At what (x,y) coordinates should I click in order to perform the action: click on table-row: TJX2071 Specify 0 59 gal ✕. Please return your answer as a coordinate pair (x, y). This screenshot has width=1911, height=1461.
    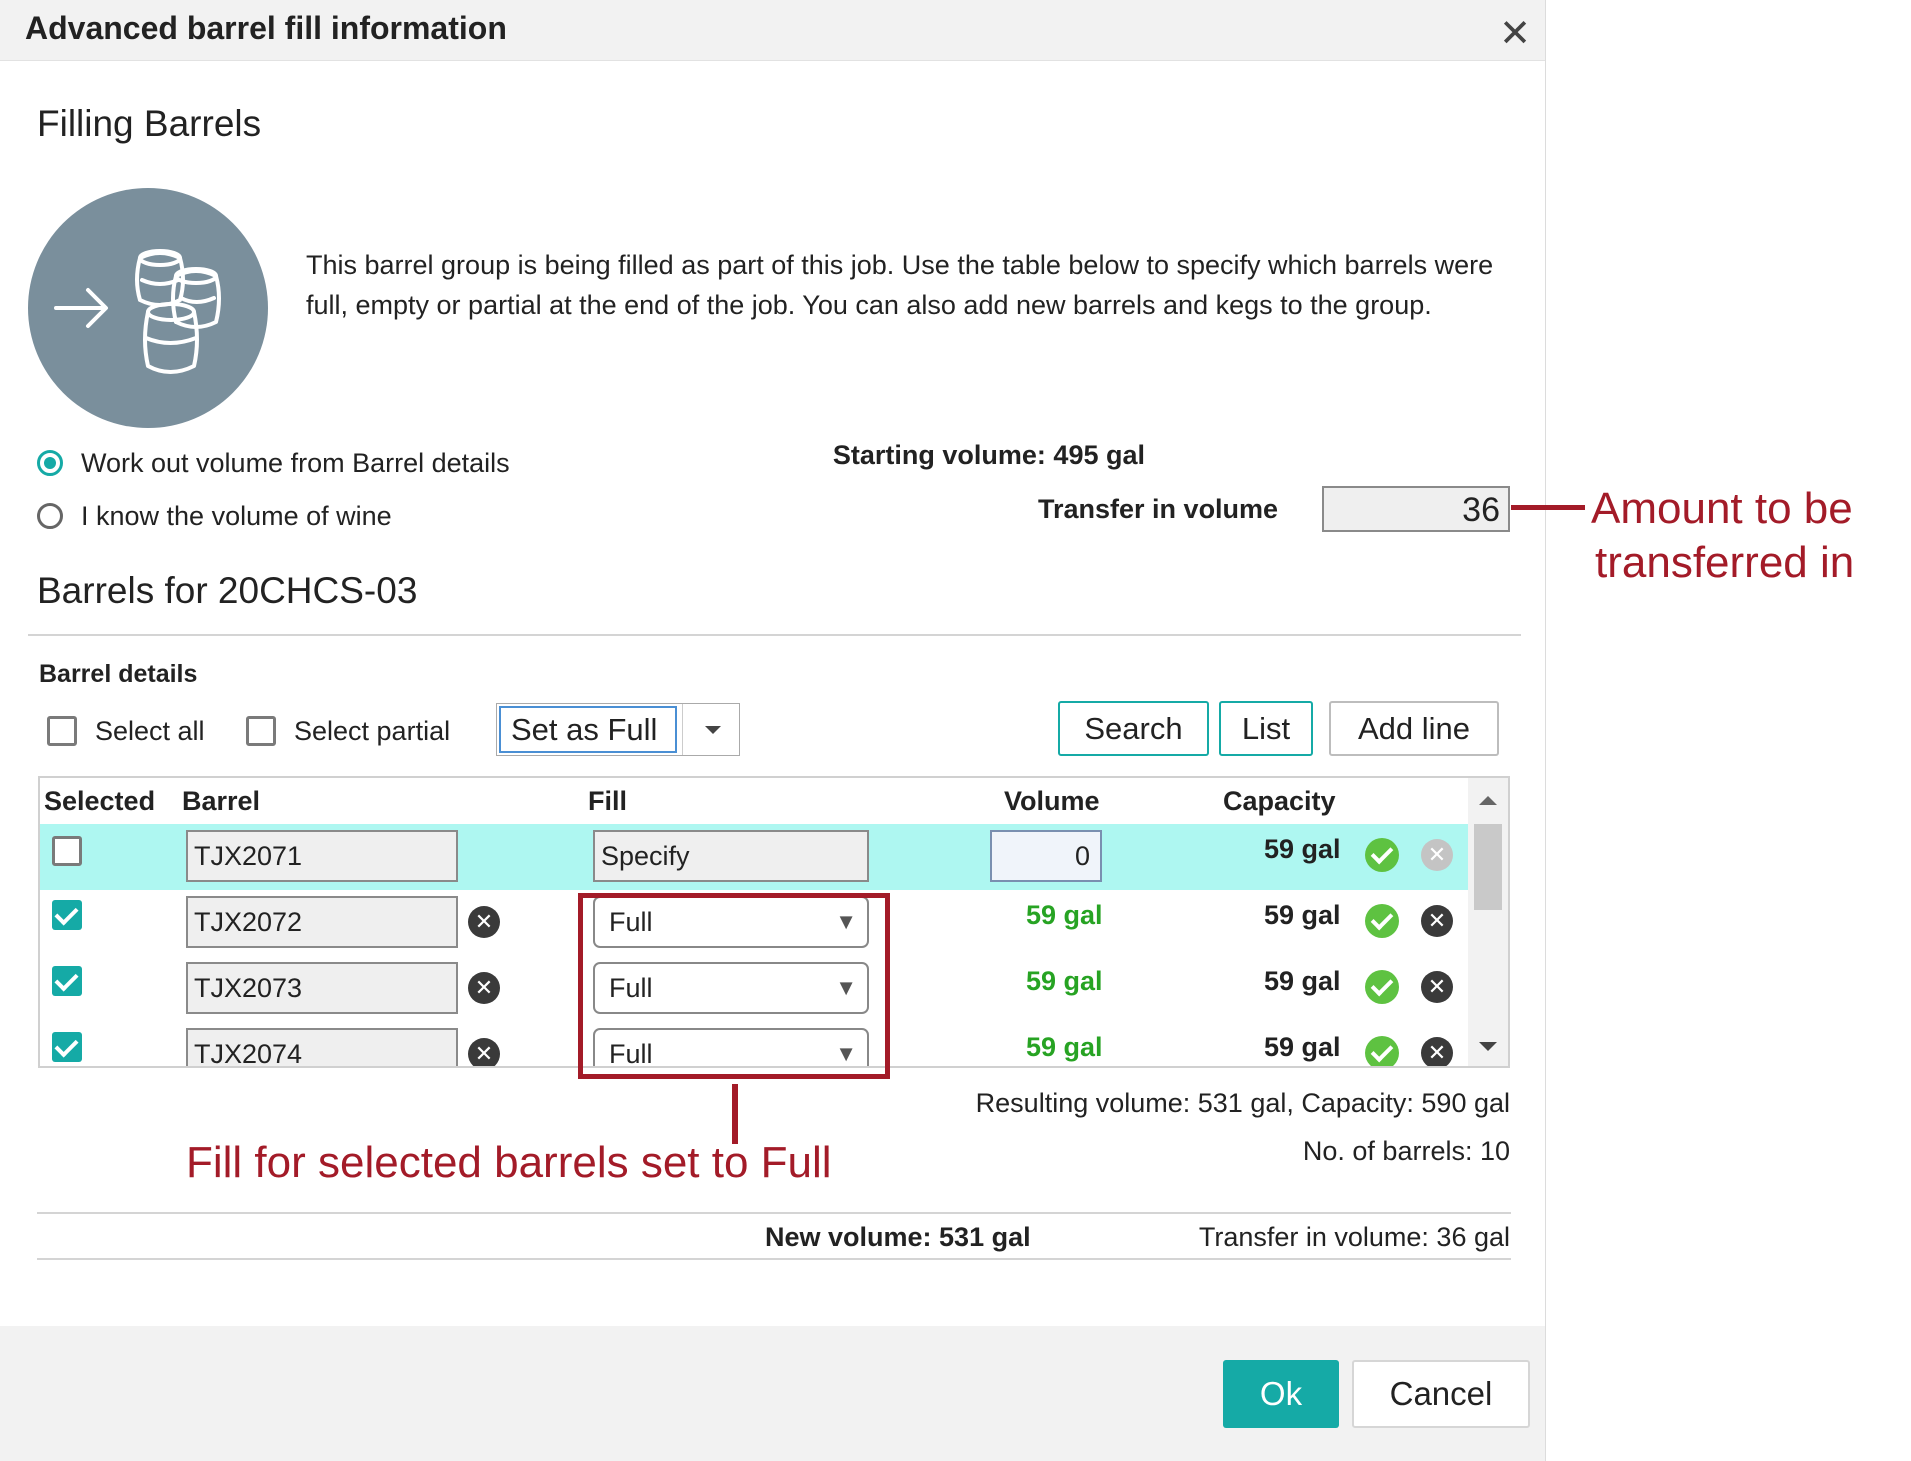
    Looking at the image, I should click on (755, 857).